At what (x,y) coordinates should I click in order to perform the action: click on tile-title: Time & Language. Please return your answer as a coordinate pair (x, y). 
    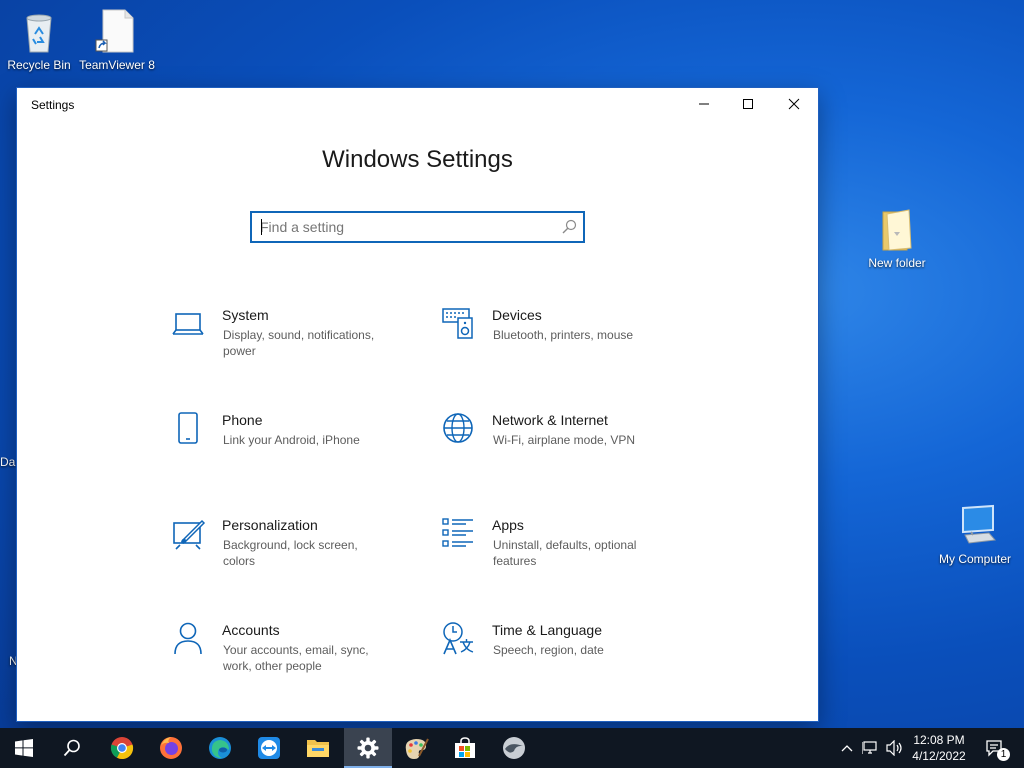
    Looking at the image, I should click on (547, 630).